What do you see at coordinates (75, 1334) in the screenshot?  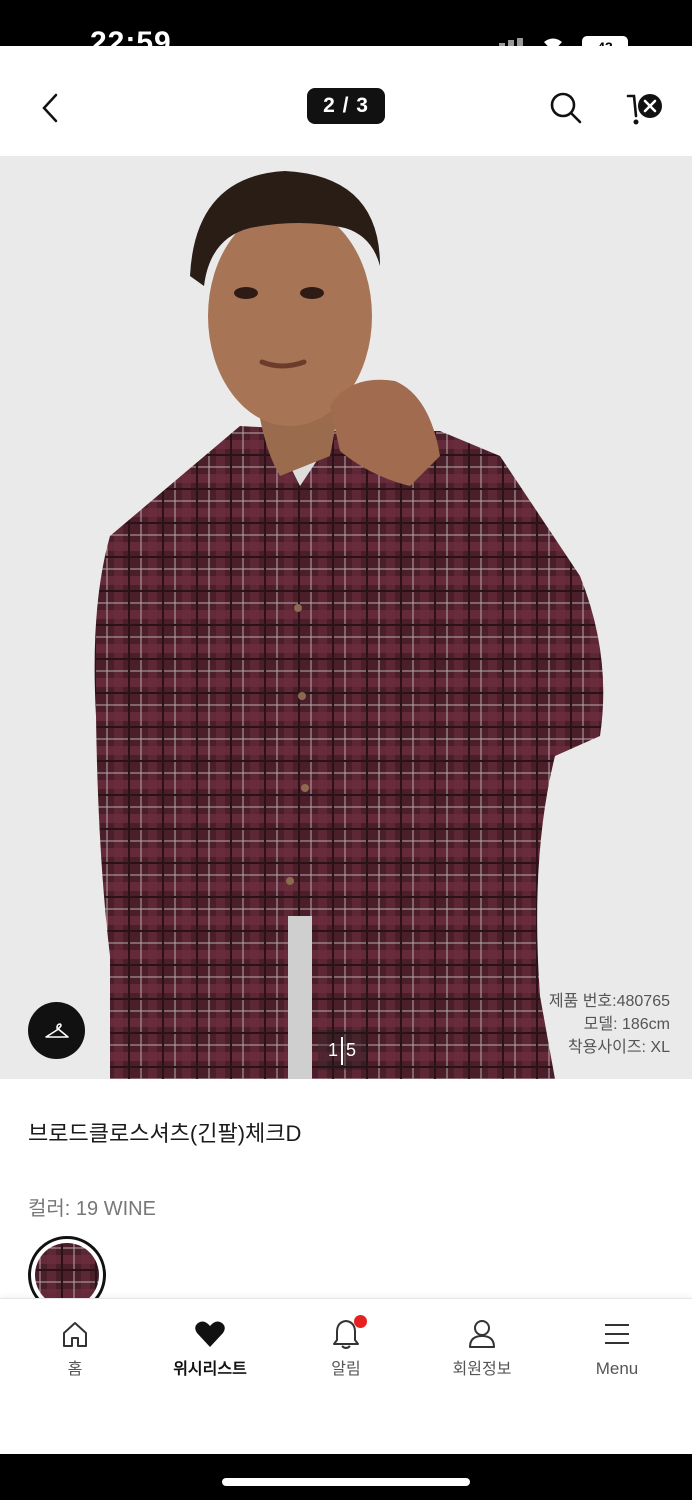 I see `home-icon` at bounding box center [75, 1334].